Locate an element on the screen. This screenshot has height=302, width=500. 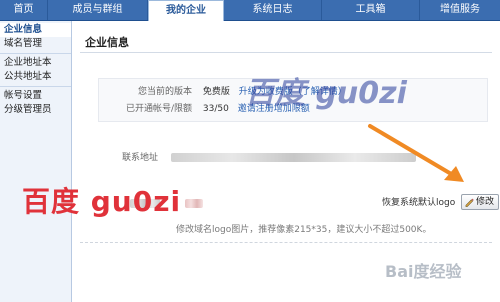
accounts-row: 已开通帐号/限额 33/50 邀请注册增加限额 is located at coordinates (204, 109).